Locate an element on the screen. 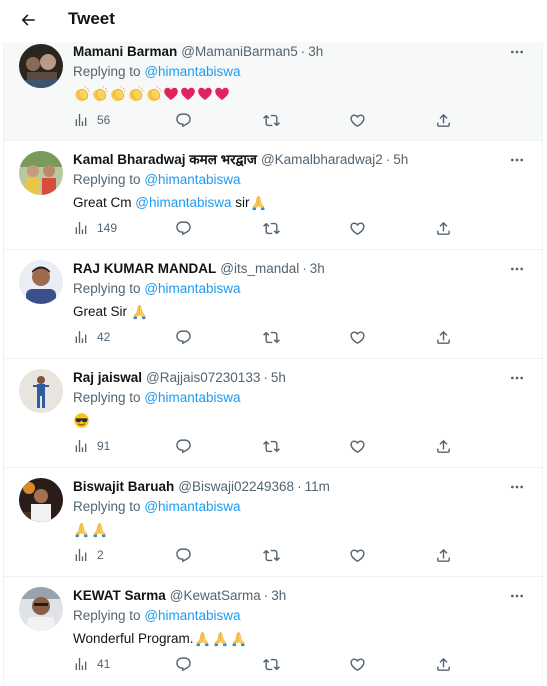  author-name: Biswajit Baruah is located at coordinates (123, 486).